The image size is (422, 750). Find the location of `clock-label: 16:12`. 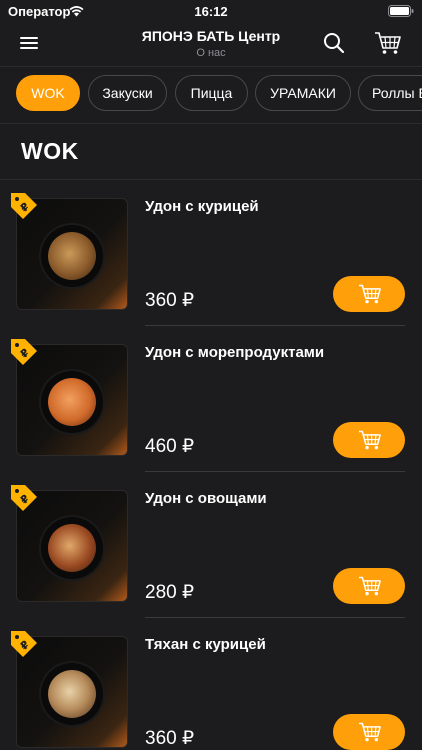

clock-label: 16:12 is located at coordinates (211, 11).